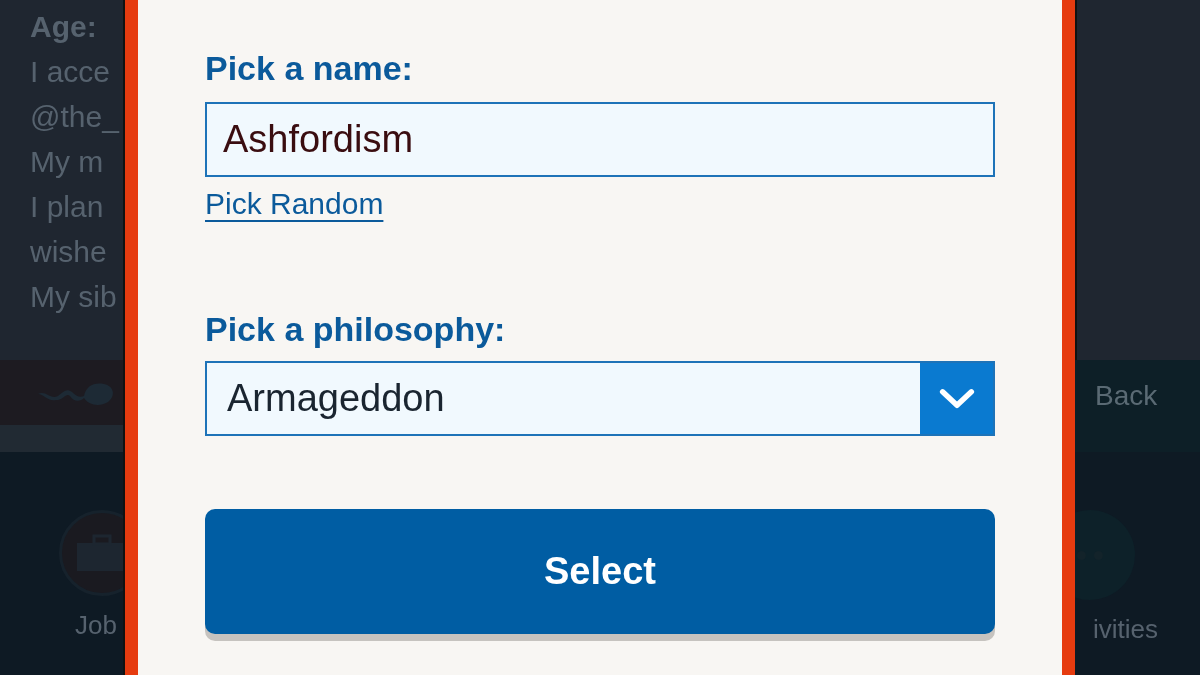 This screenshot has height=675, width=1200. What do you see at coordinates (67, 207) in the screenshot?
I see `text-line: I plan` at bounding box center [67, 207].